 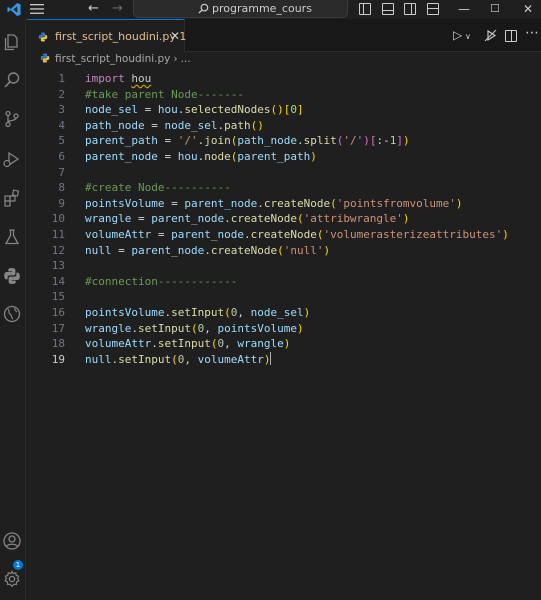 I want to click on code-line: 8 #create Node----------, so click(x=284, y=188).